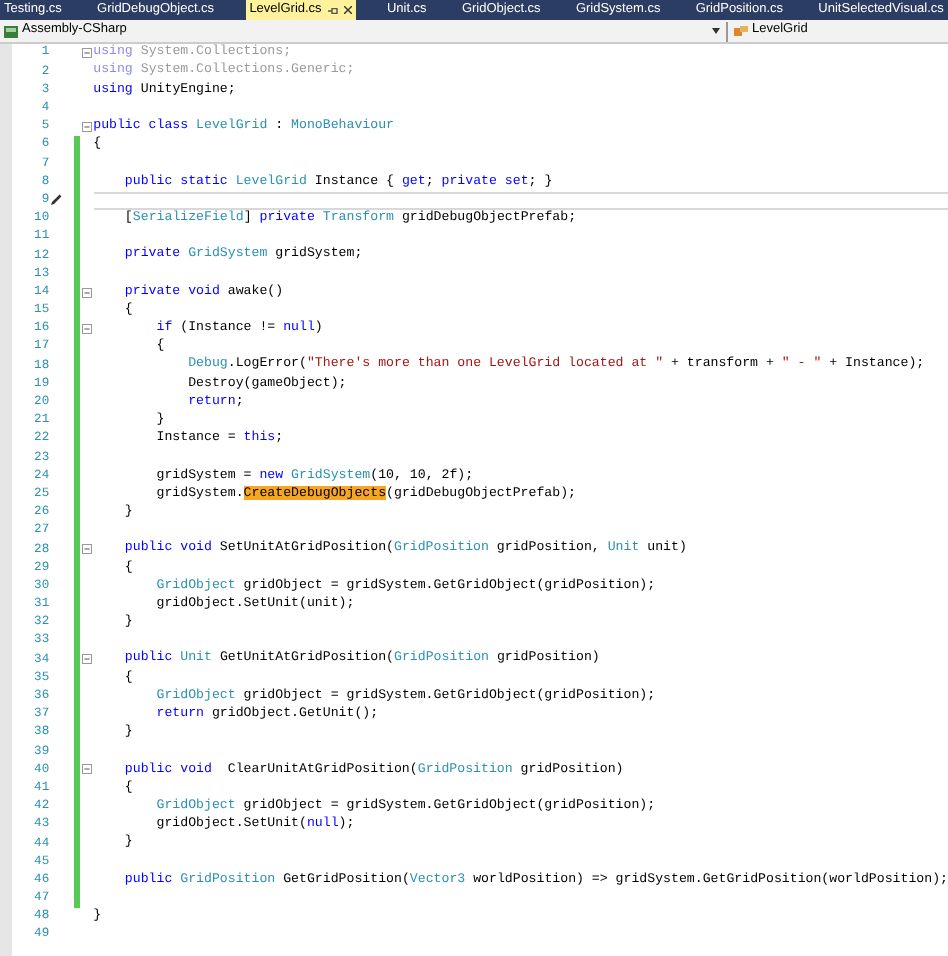  Describe the element at coordinates (332, 10) in the screenshot. I see `pin-icon` at that location.